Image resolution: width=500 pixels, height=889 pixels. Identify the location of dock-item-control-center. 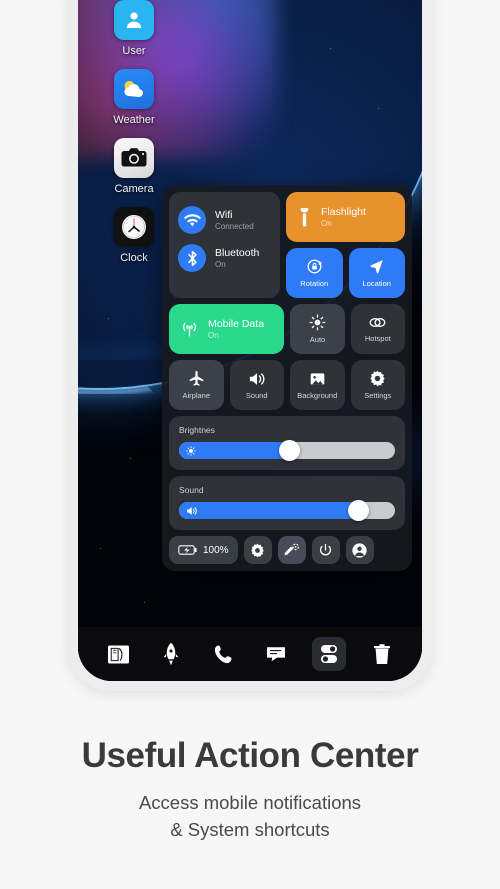
(328, 654).